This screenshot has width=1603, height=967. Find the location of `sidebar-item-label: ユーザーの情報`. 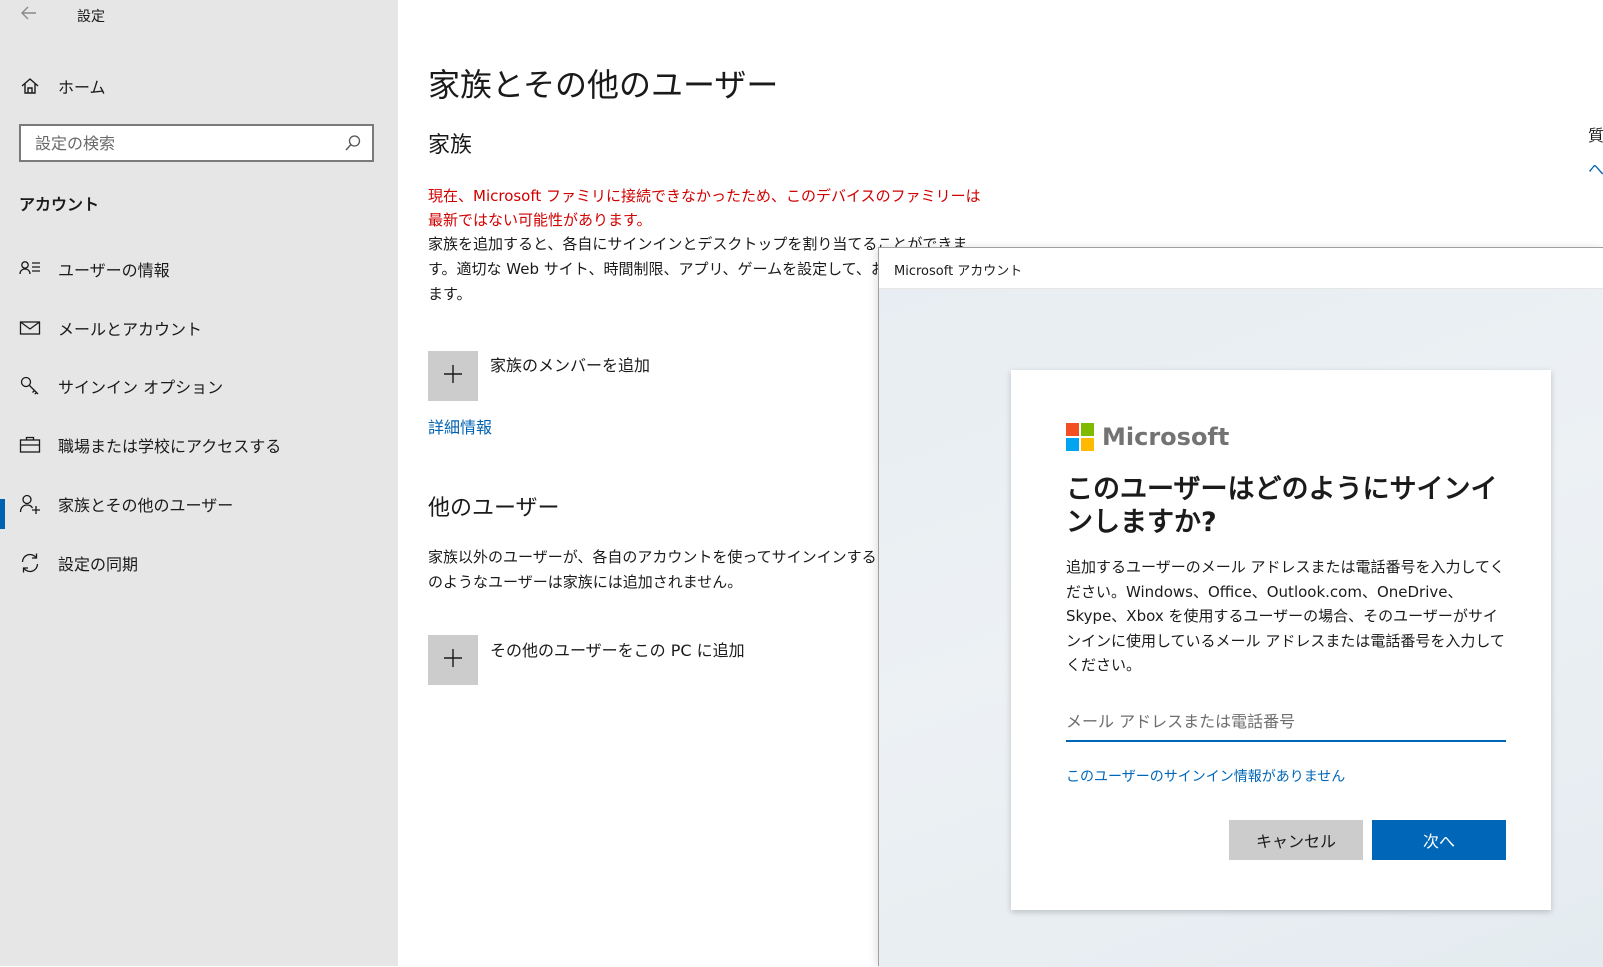

sidebar-item-label: ユーザーの情報 is located at coordinates (114, 270).